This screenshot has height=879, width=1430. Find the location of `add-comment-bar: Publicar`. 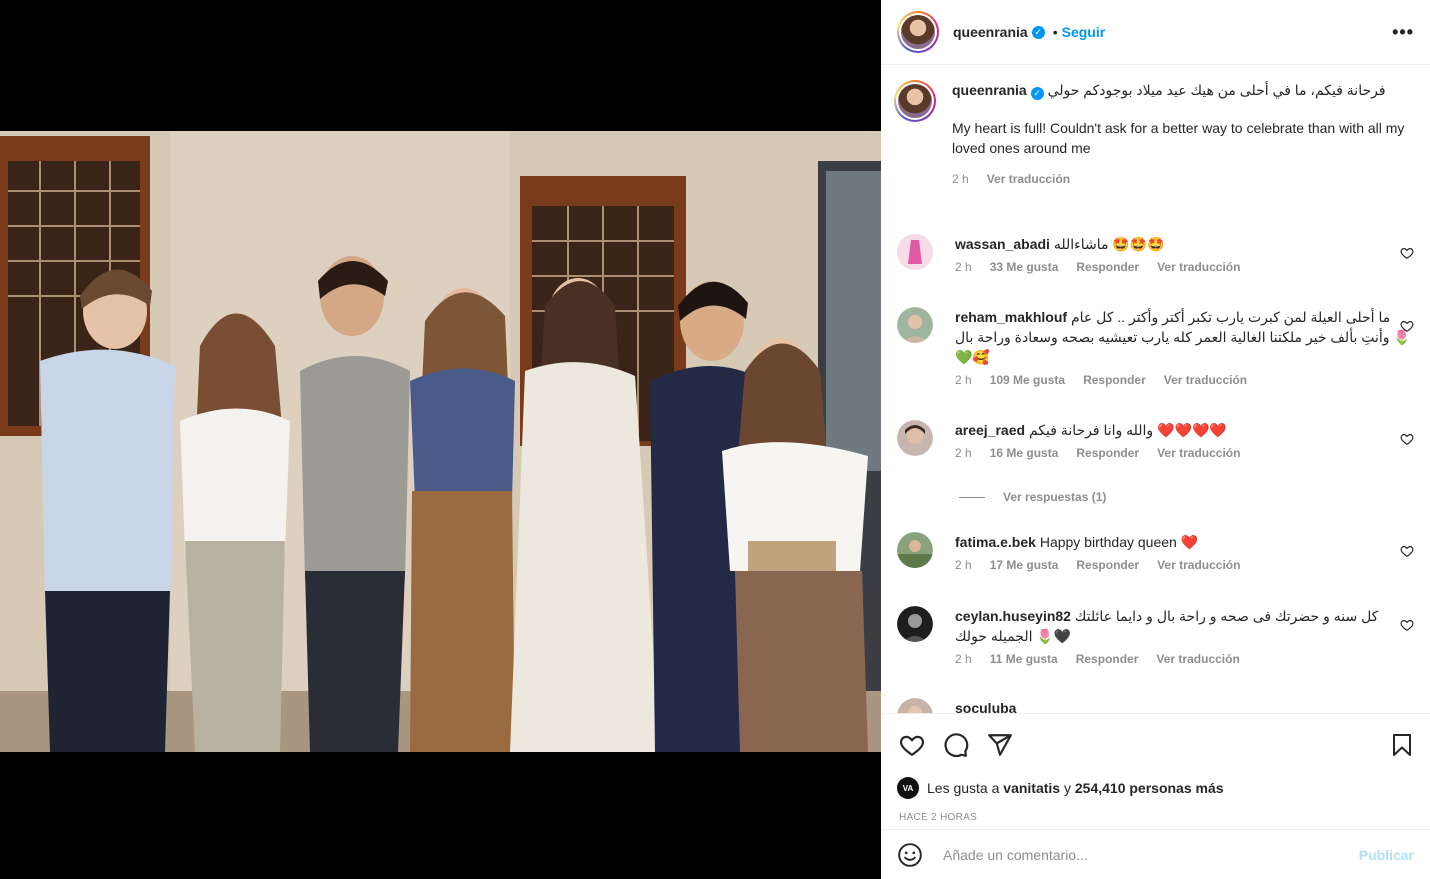

add-comment-bar: Publicar is located at coordinates (1155, 854).